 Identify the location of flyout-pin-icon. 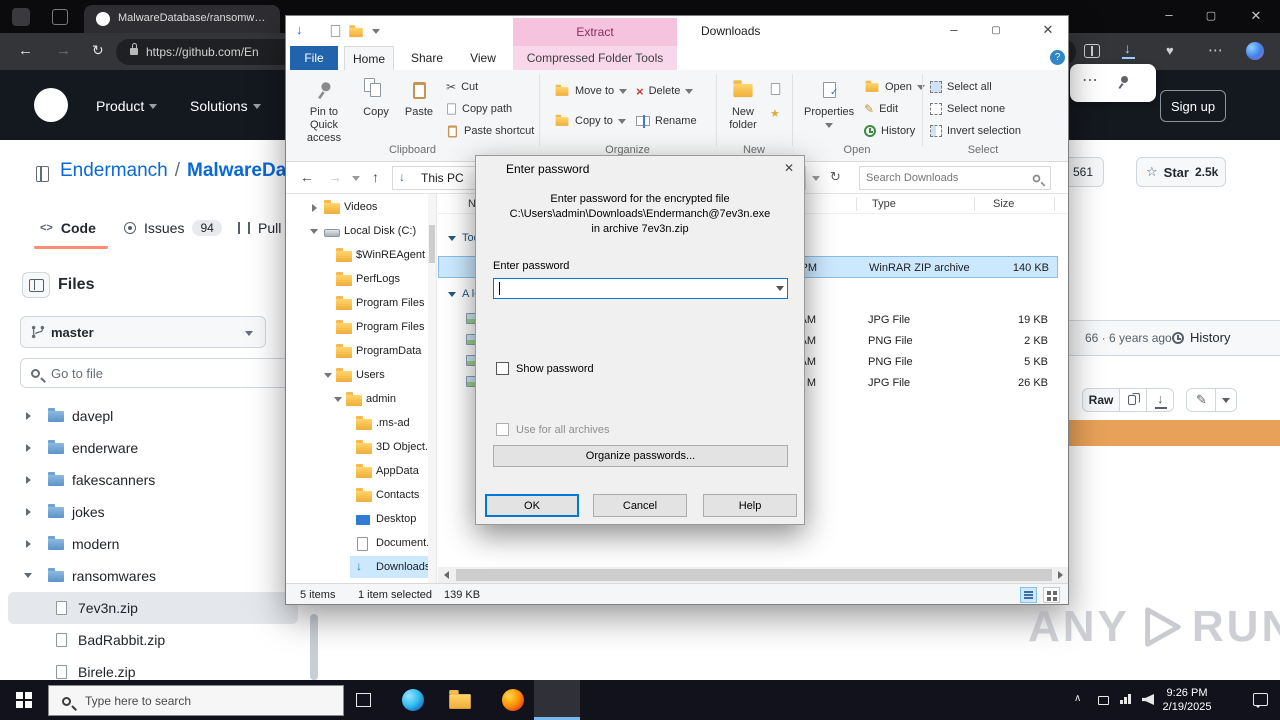
(1123, 82).